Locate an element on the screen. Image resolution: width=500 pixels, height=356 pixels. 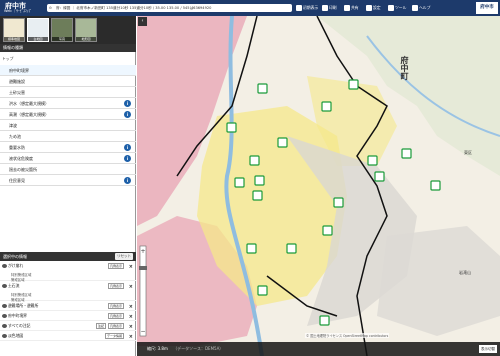
brand-badge: 府中市 is located at coordinates (487, 8).